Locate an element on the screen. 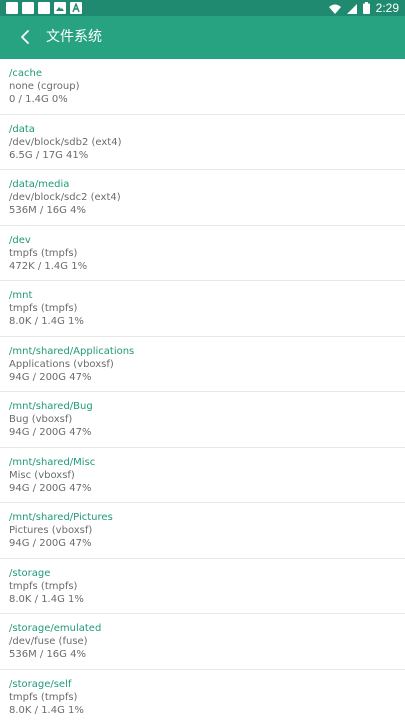 The width and height of the screenshot is (405, 720). device-name: /dev/fuse (fuse) is located at coordinates (48, 641).